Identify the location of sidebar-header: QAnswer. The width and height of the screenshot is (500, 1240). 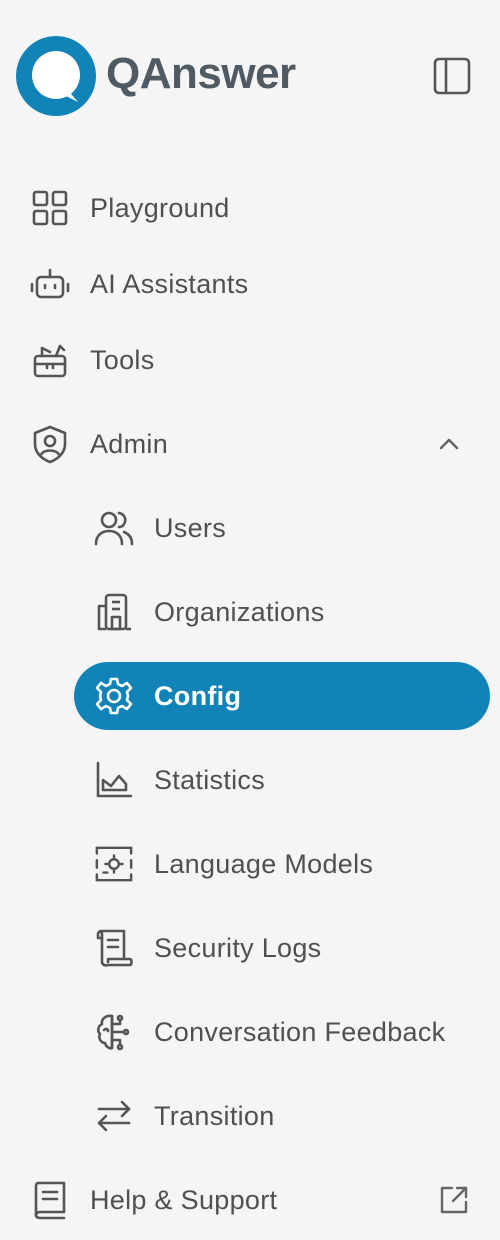
(250, 75).